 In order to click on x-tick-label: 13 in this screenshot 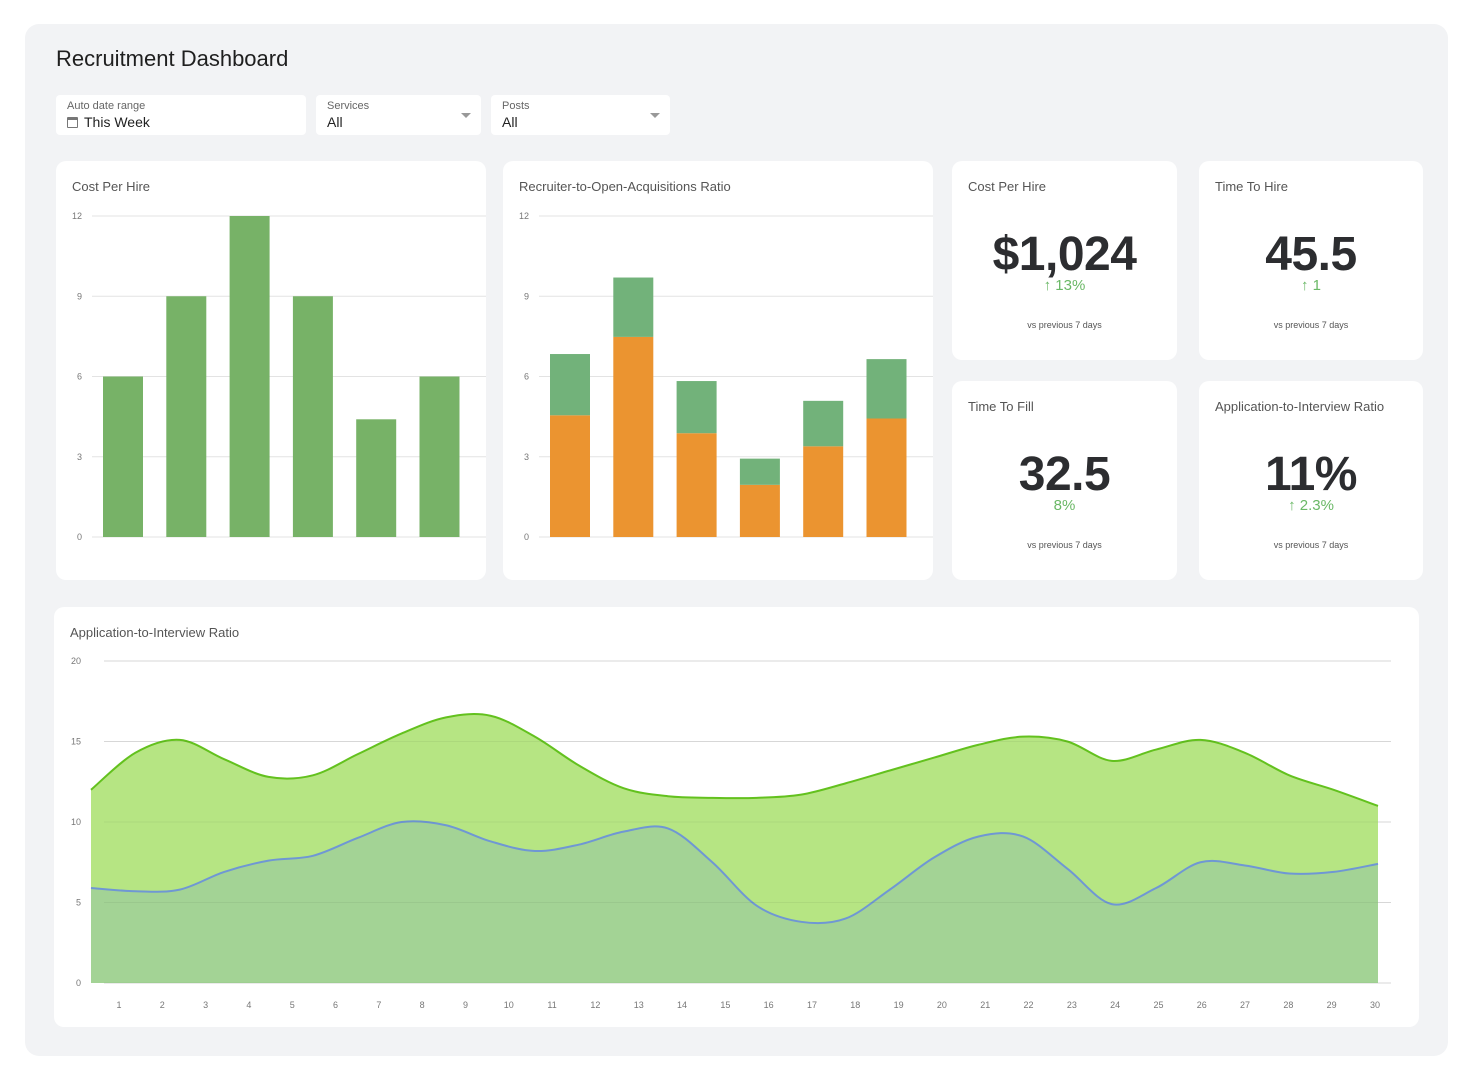, I will do `click(639, 1005)`.